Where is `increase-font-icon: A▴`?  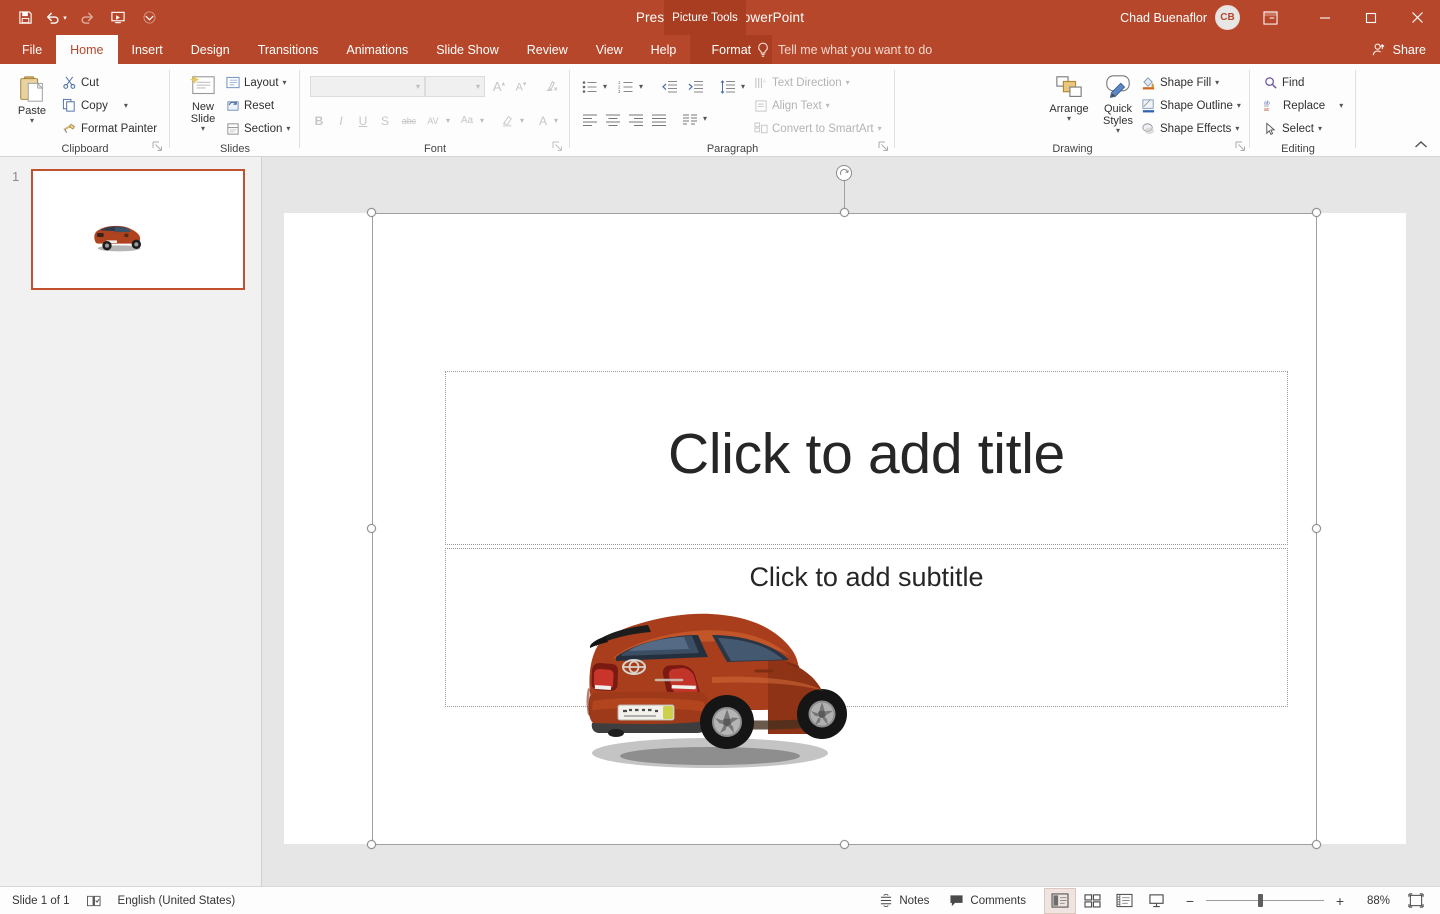
increase-font-icon: A▴ is located at coordinates (499, 86).